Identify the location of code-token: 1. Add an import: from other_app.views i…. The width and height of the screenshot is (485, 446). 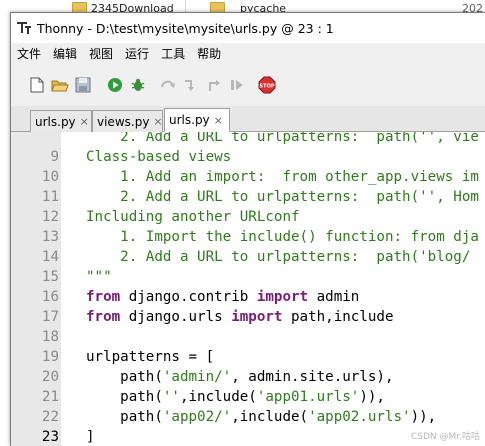
(282, 177).